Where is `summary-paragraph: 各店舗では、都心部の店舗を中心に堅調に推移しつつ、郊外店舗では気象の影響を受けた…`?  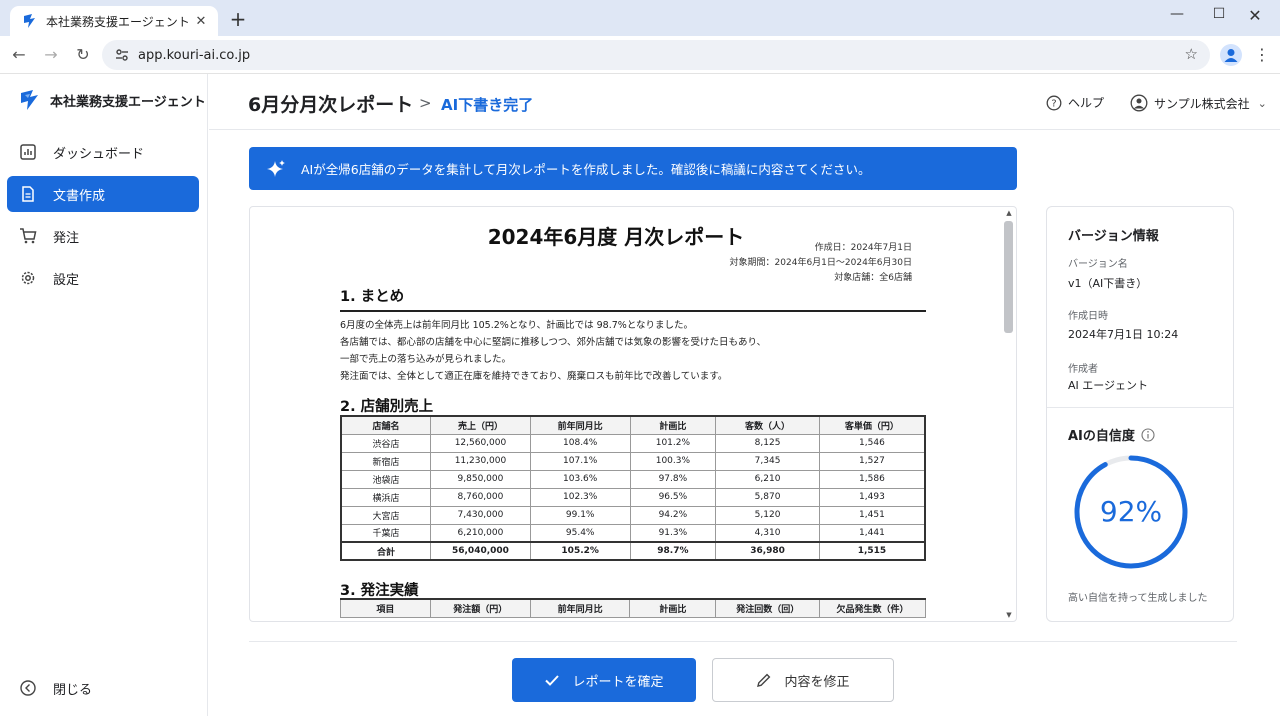 summary-paragraph: 各店舗では、都心部の店舗を中心に堅調に推移しつつ、郊外店舗では気象の影響を受けた… is located at coordinates (553, 342).